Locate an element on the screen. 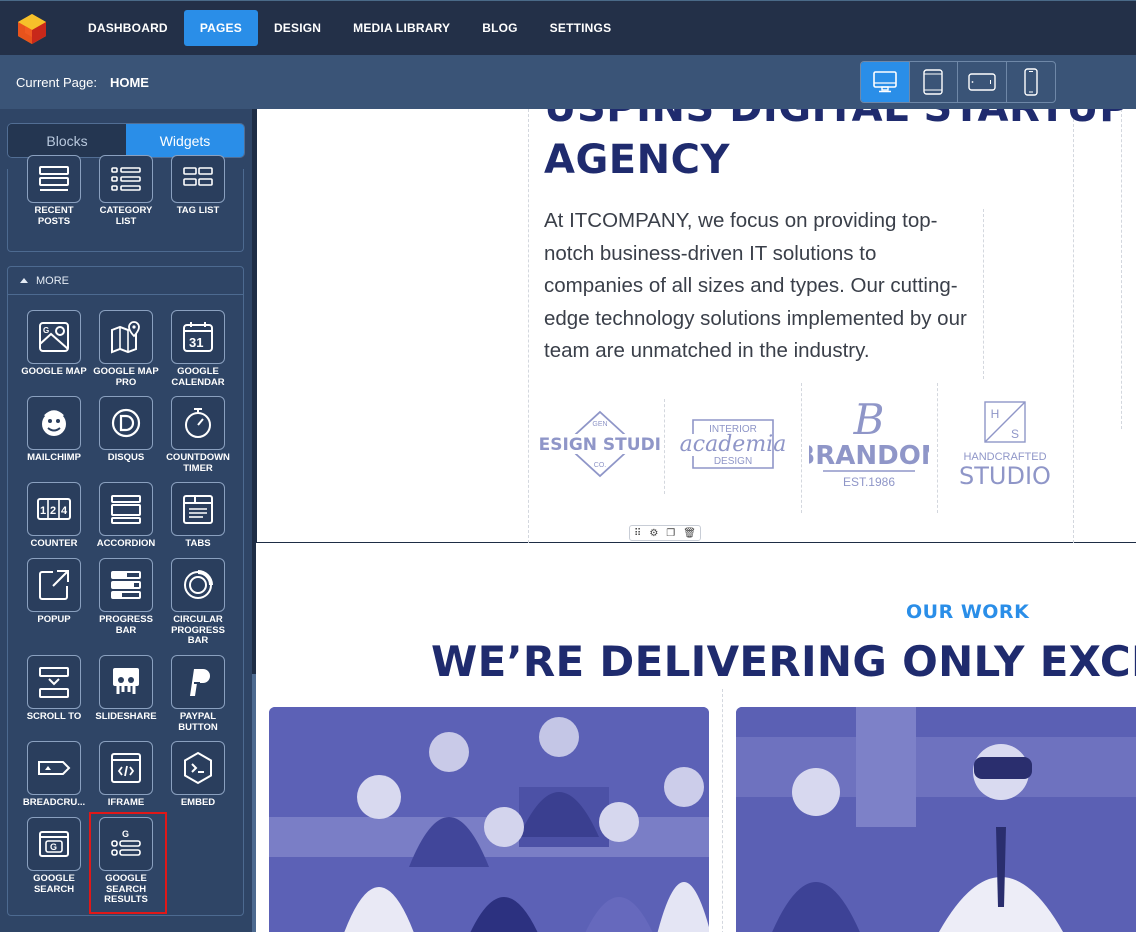 This screenshot has width=1136, height=932. widget-label: RECENT POSTS is located at coordinates (54, 216).